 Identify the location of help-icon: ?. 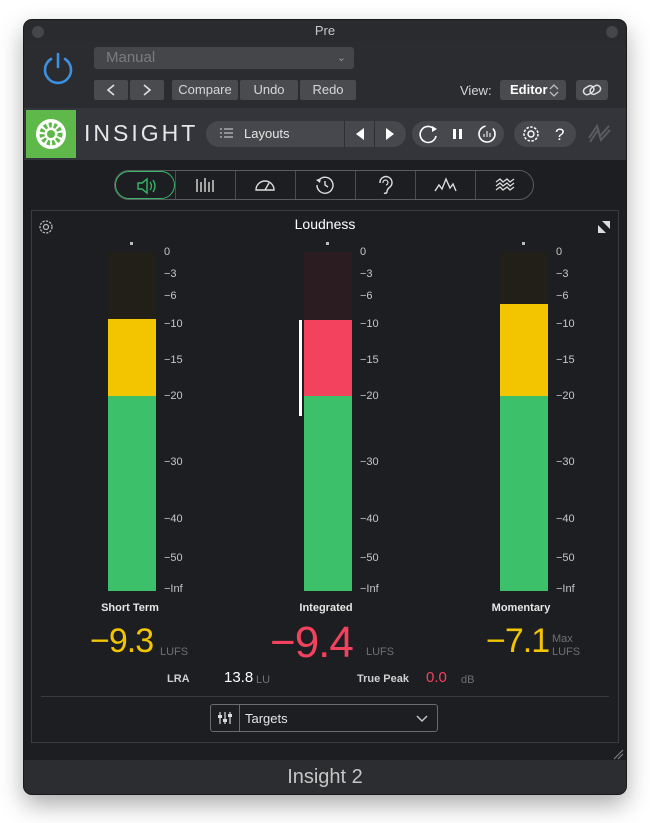
(560, 134).